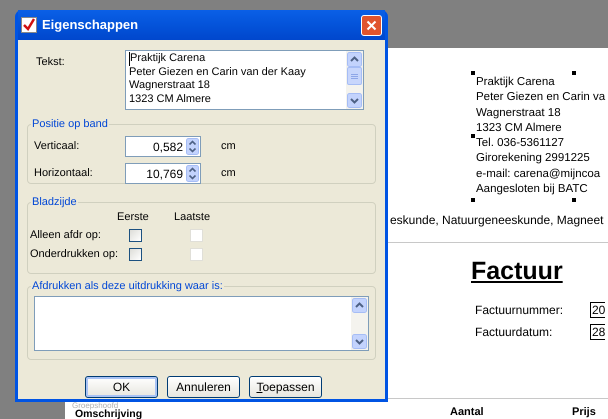  I want to click on checkbox-label: Alleen afdr op:, so click(65, 235).